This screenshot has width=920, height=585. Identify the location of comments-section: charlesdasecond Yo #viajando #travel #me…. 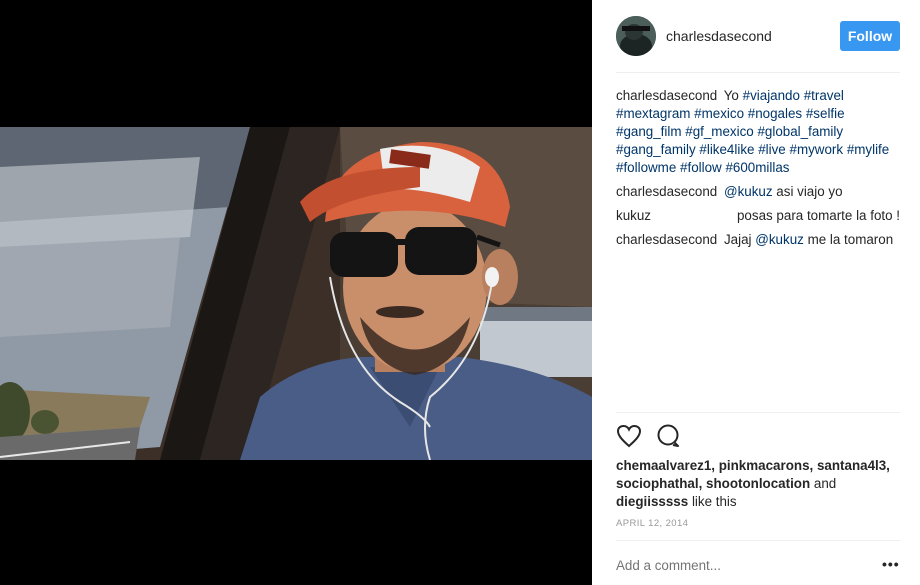
(758, 171).